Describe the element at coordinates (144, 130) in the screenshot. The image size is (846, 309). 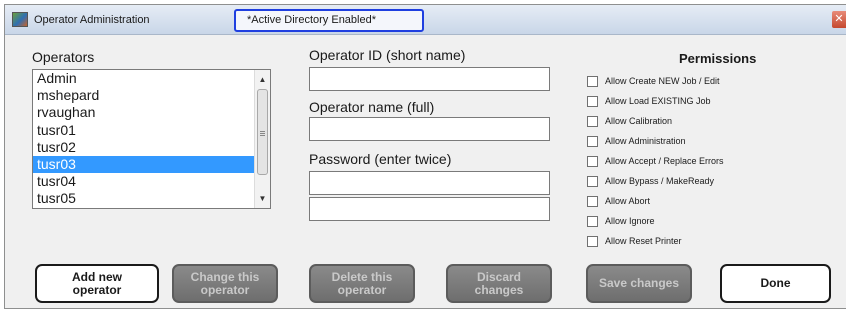
I see `list-item: tusr01` at that location.